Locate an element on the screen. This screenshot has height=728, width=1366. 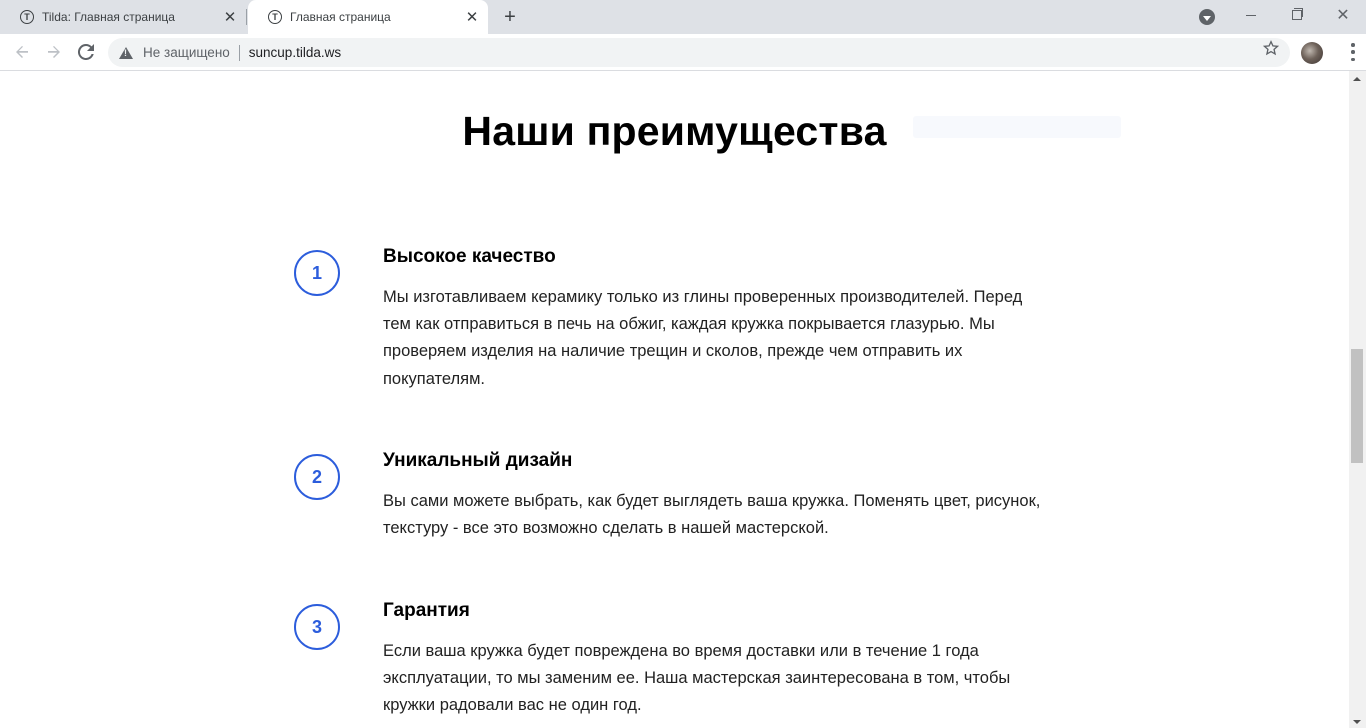
kebab-menu-icon is located at coordinates (1353, 52).